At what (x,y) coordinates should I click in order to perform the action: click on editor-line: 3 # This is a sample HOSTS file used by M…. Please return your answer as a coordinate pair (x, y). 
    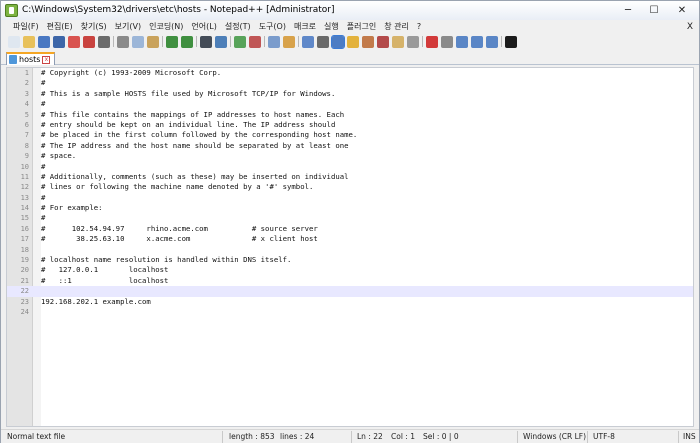
    Looking at the image, I should click on (350, 94).